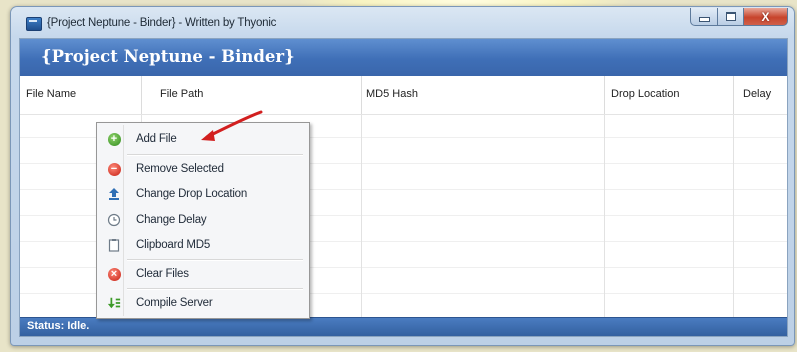 The height and width of the screenshot is (352, 797). I want to click on column-header-file-path: File Path, so click(181, 94).